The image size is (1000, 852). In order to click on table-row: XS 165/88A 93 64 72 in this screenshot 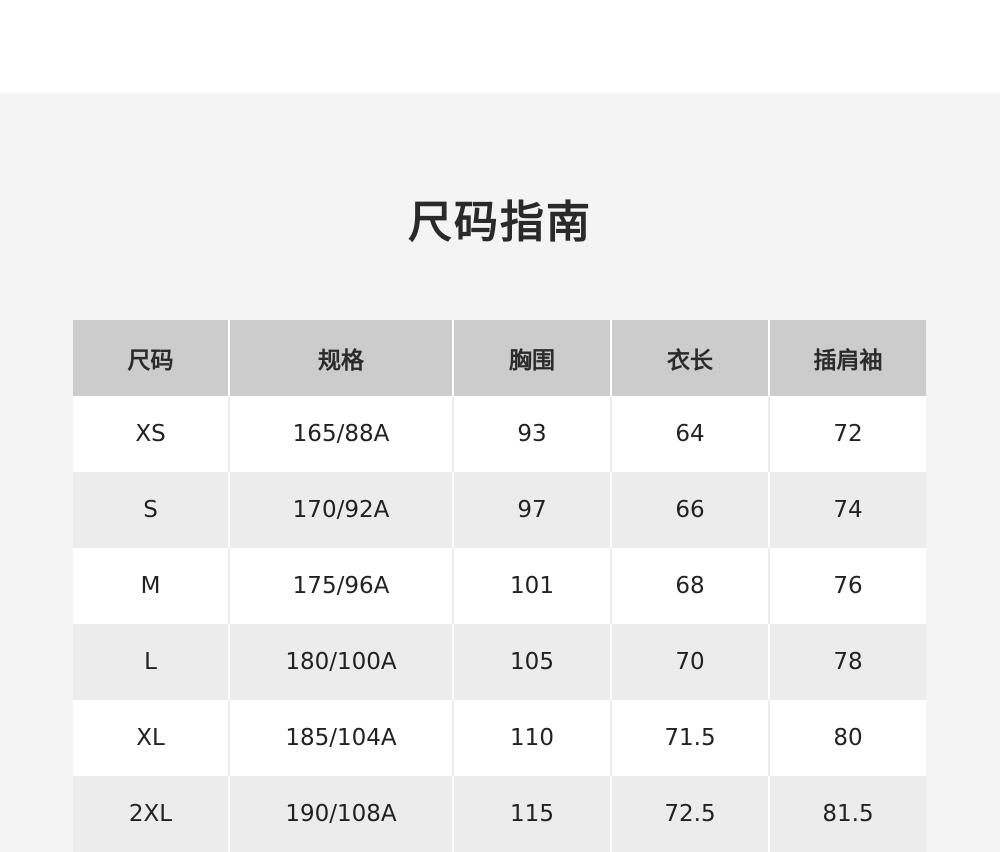, I will do `click(499, 434)`.